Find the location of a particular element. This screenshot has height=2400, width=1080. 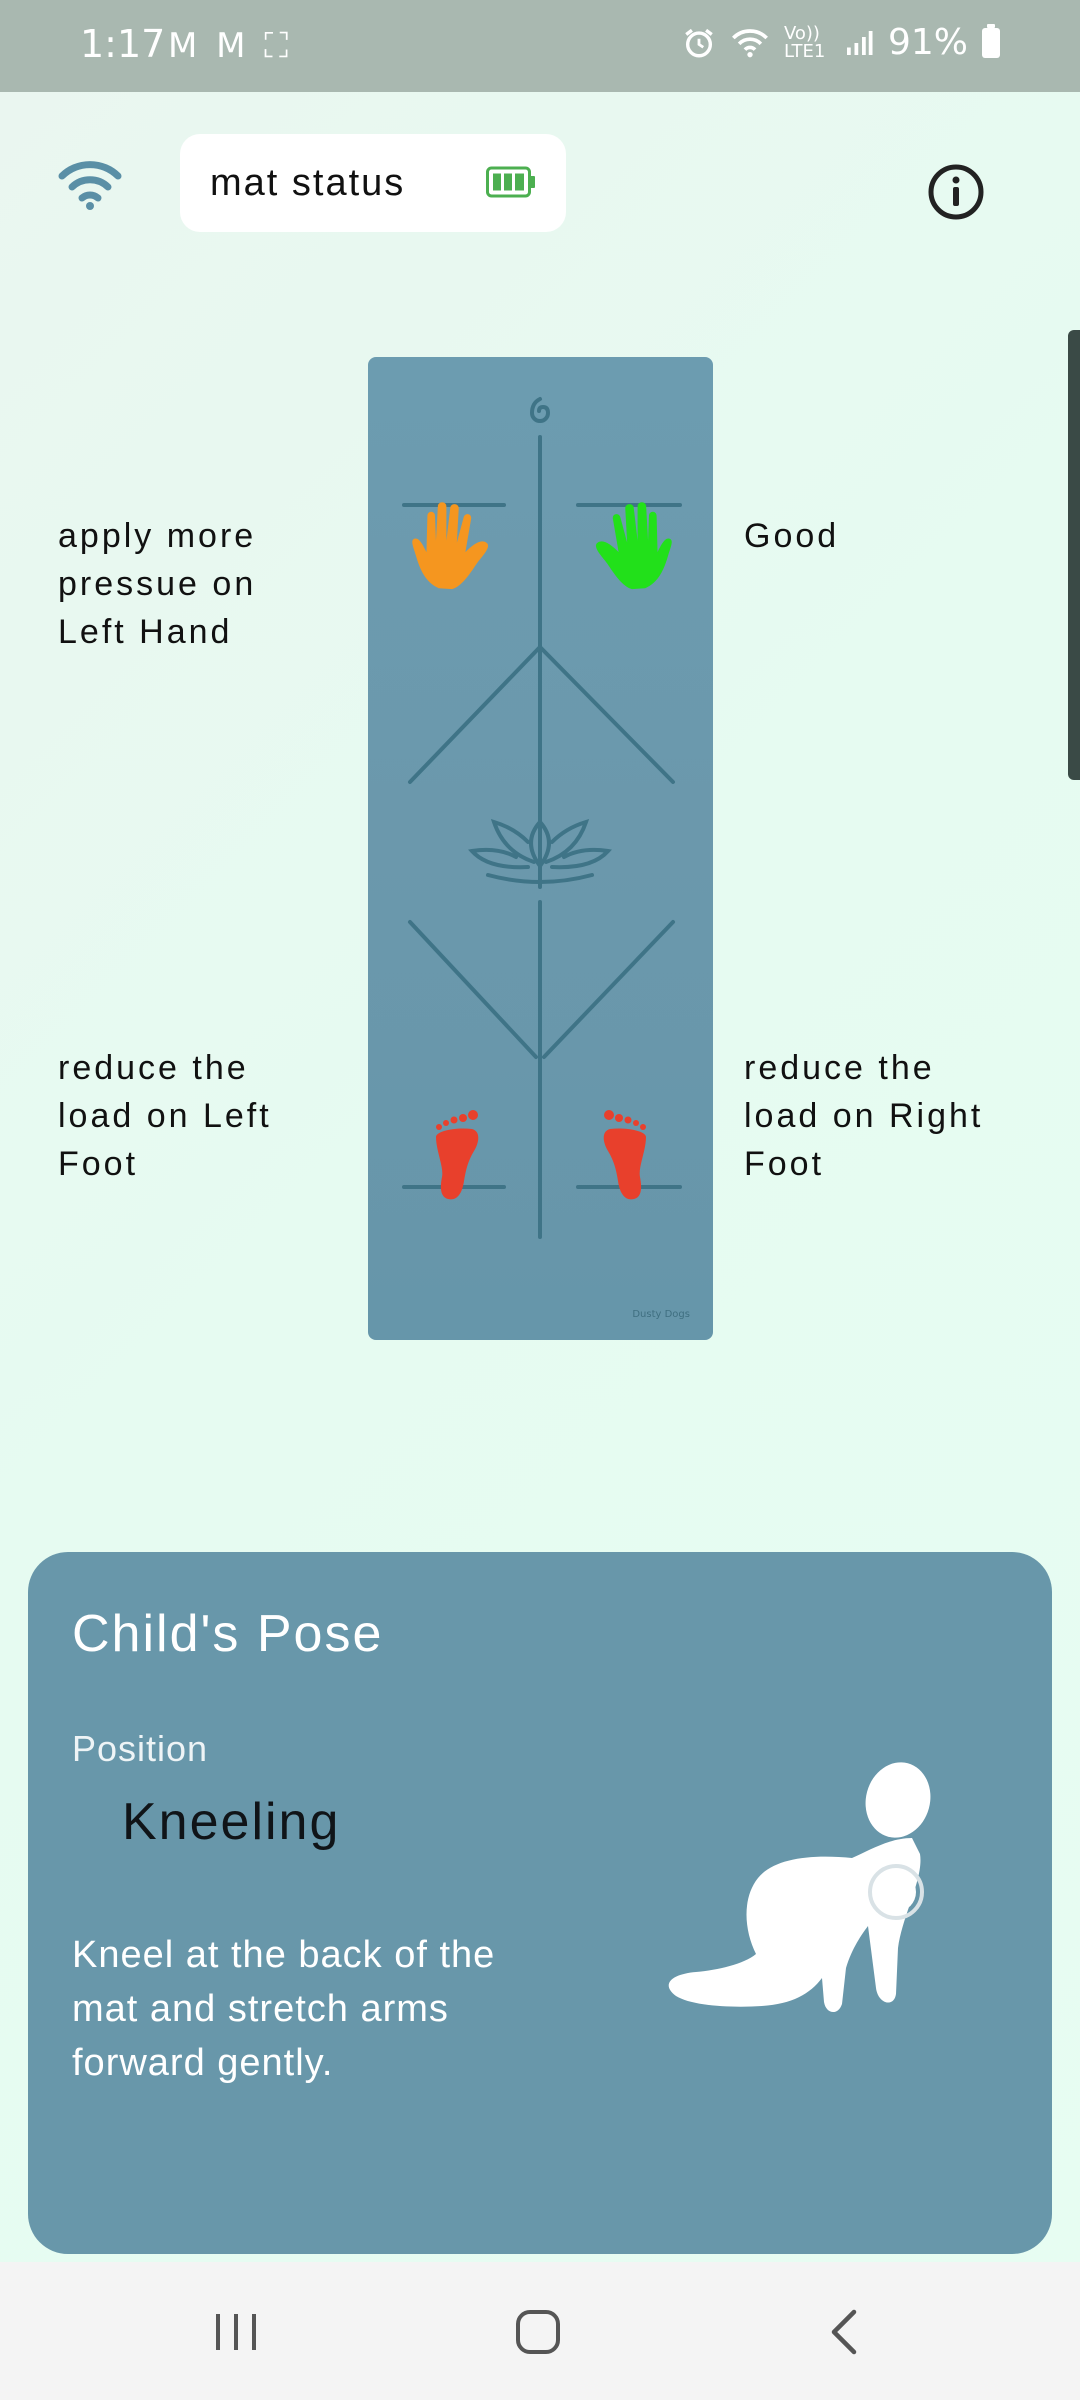

battery-status-icon is located at coordinates (991, 40).